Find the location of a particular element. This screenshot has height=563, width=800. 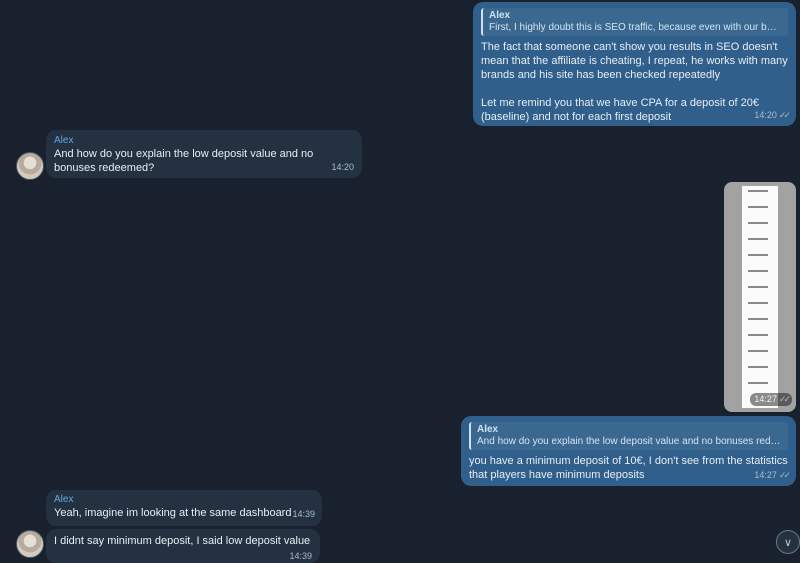

scroll-to-bottom-button: ∨ is located at coordinates (788, 542).